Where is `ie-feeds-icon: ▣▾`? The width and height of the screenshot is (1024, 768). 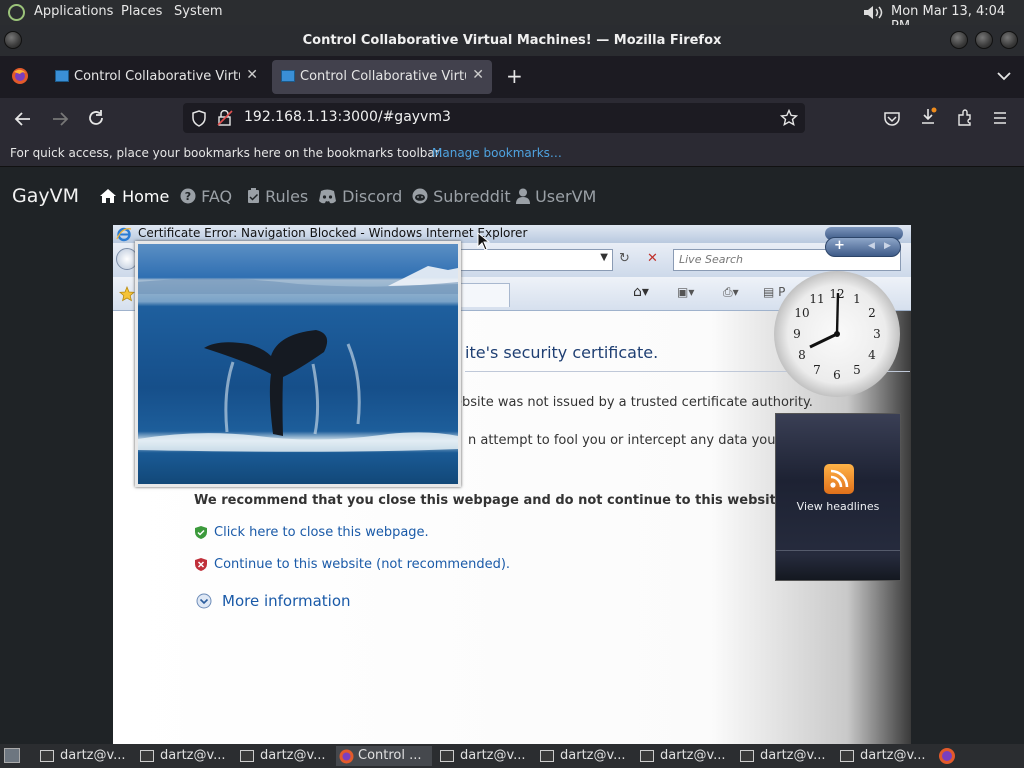 ie-feeds-icon: ▣▾ is located at coordinates (685, 292).